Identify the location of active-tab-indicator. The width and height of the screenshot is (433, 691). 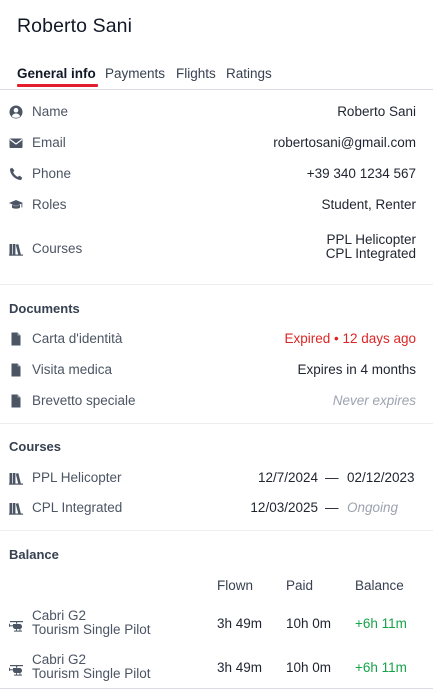
(57, 85).